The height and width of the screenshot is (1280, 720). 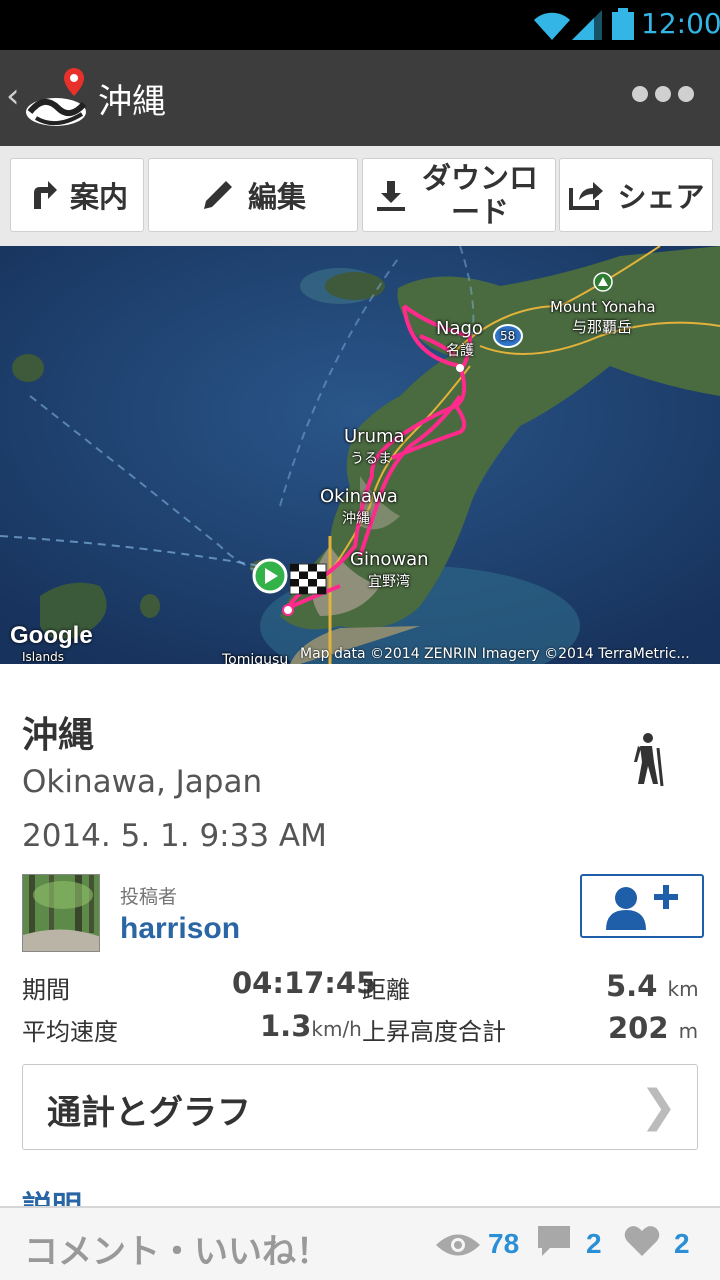 I want to click on map-label-okinawa: Okinawa, so click(x=359, y=496).